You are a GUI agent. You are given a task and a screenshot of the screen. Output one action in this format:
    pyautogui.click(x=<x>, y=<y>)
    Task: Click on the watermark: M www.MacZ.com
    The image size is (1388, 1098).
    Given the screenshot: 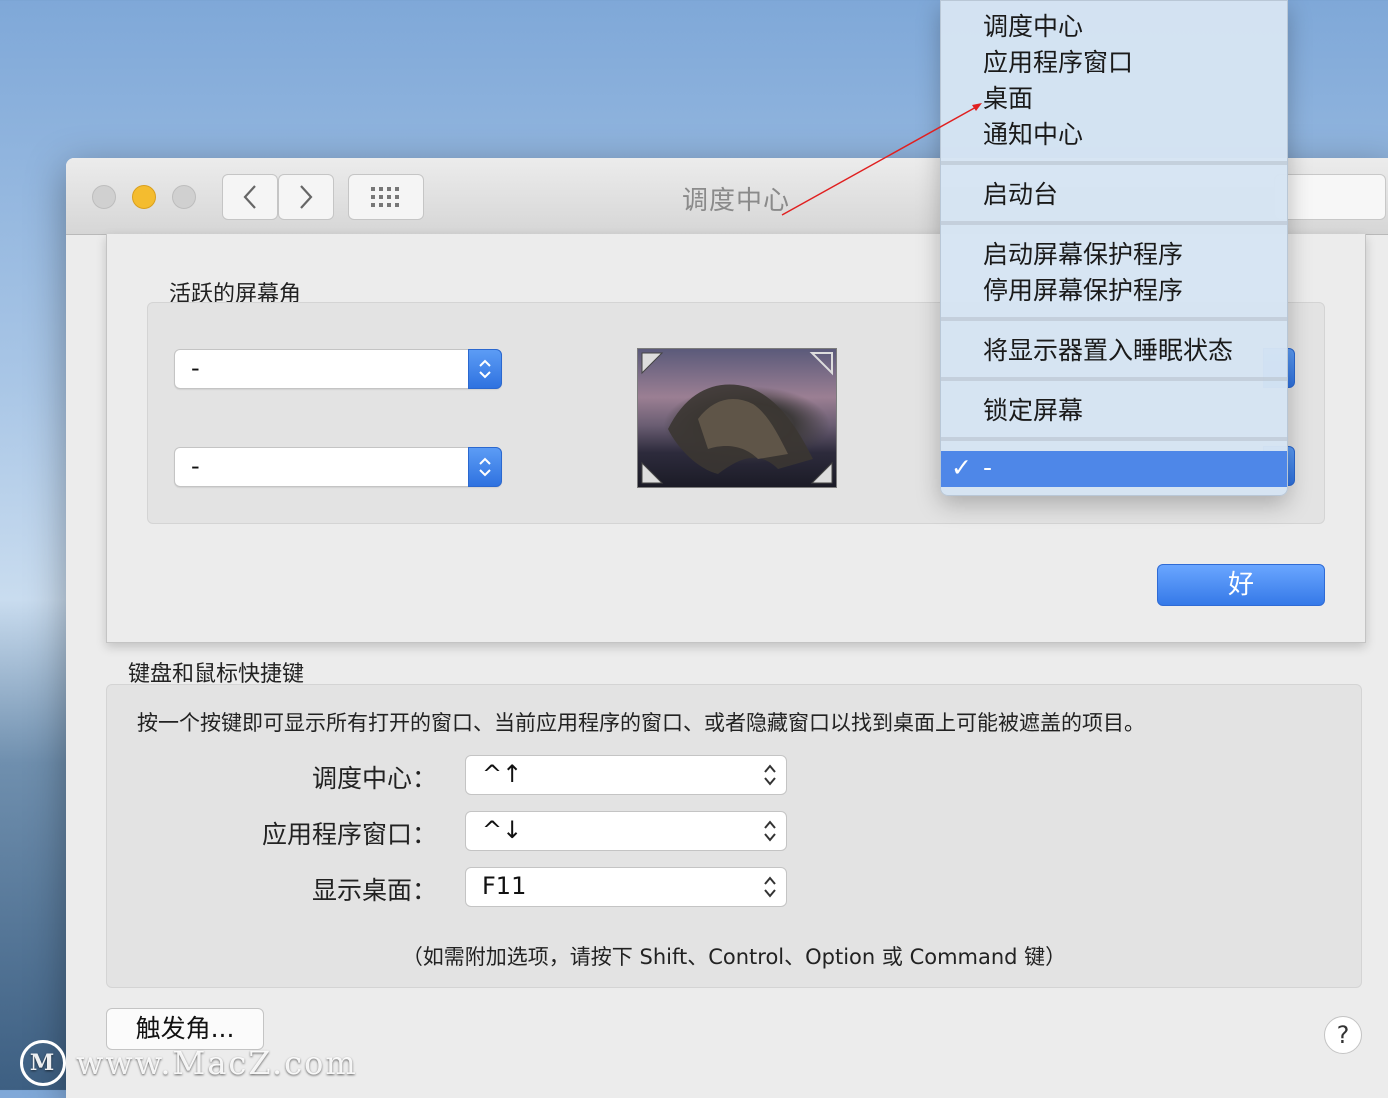 What is the action you would take?
    pyautogui.click(x=189, y=1063)
    